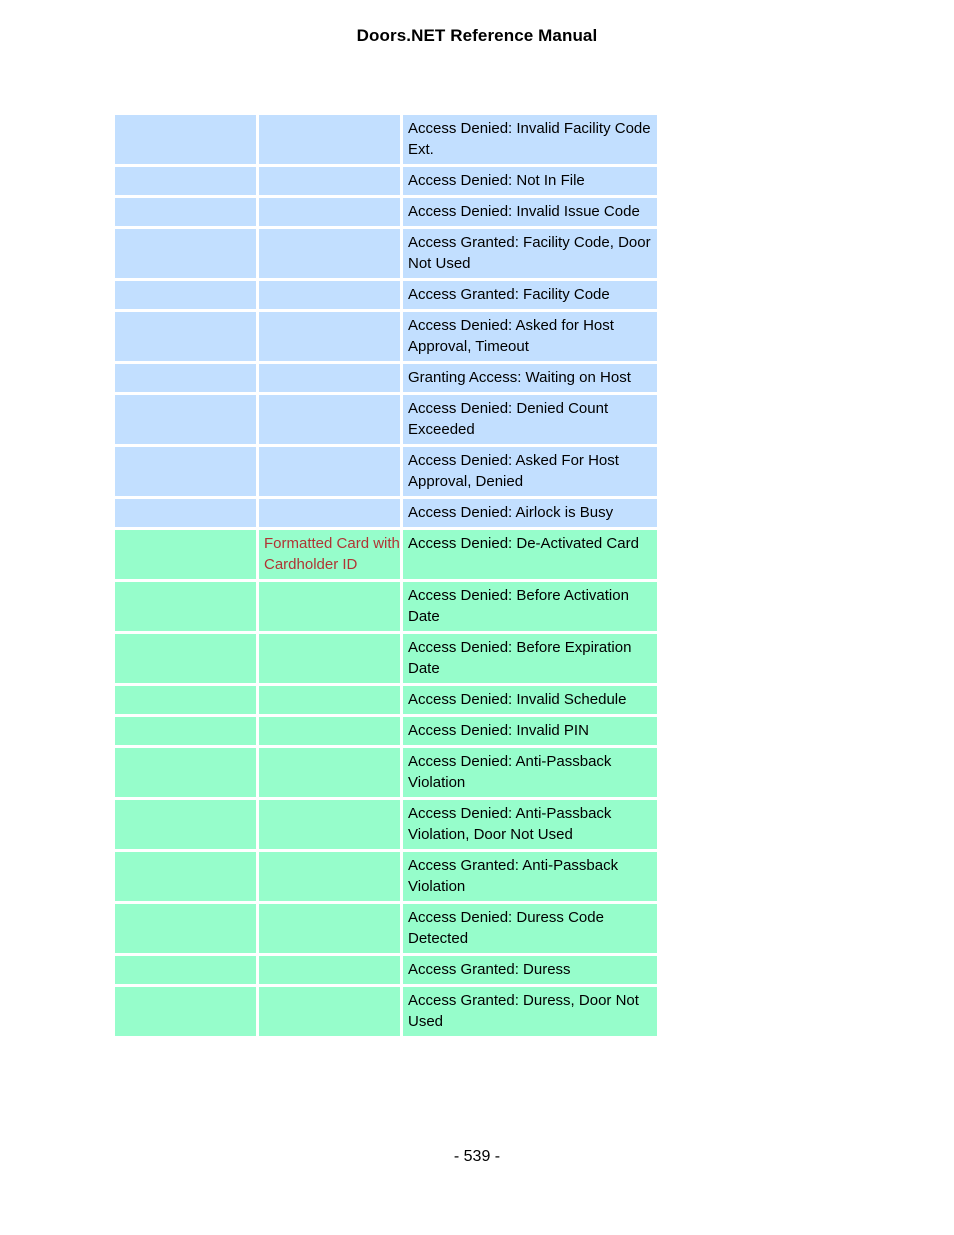  Describe the element at coordinates (530, 928) in the screenshot. I see `table-cell-event-description: Access Denied: Duress Code Detected` at that location.